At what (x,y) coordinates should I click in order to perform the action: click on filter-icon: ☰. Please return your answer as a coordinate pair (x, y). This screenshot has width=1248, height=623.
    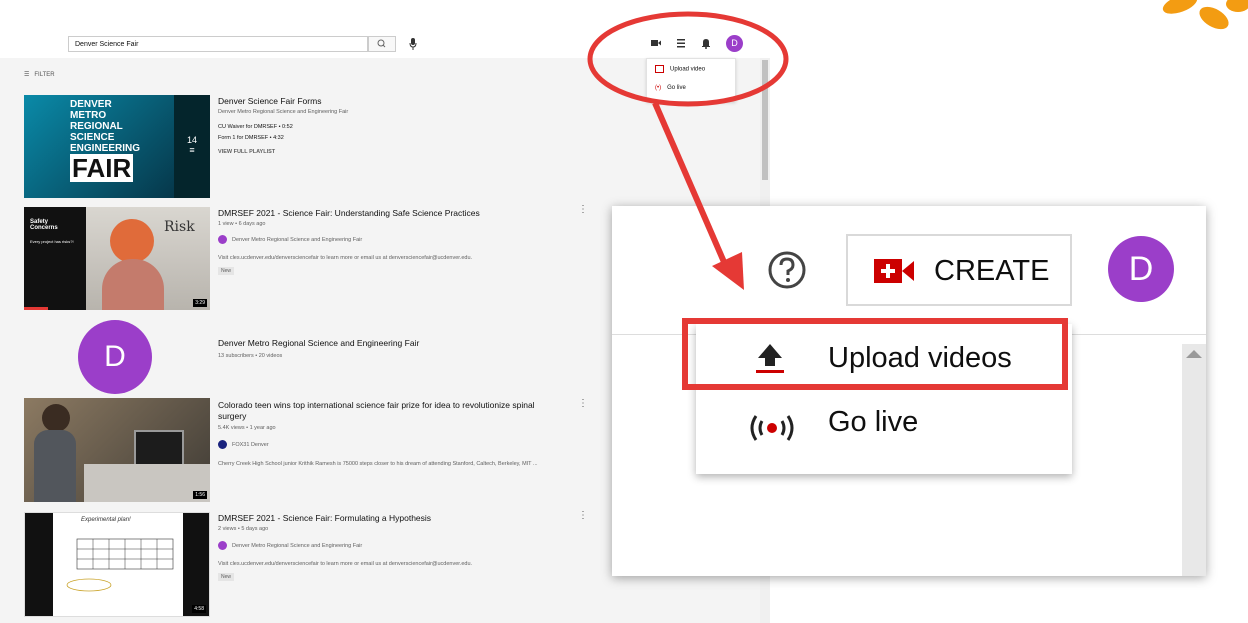
    Looking at the image, I should click on (27, 75).